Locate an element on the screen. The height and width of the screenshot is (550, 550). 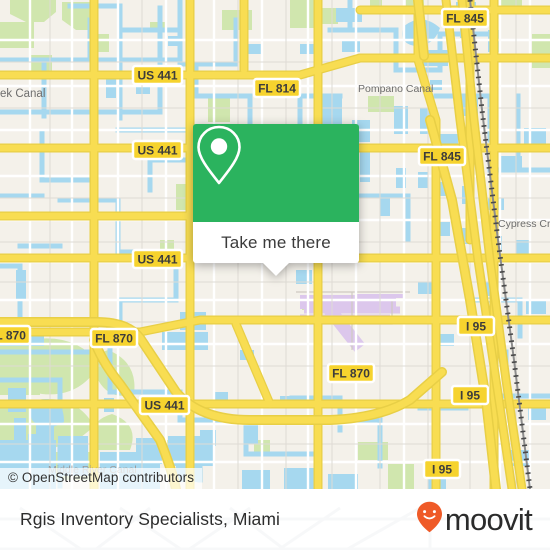
svg-text: Cypress Creek is located at coordinates (524, 224).